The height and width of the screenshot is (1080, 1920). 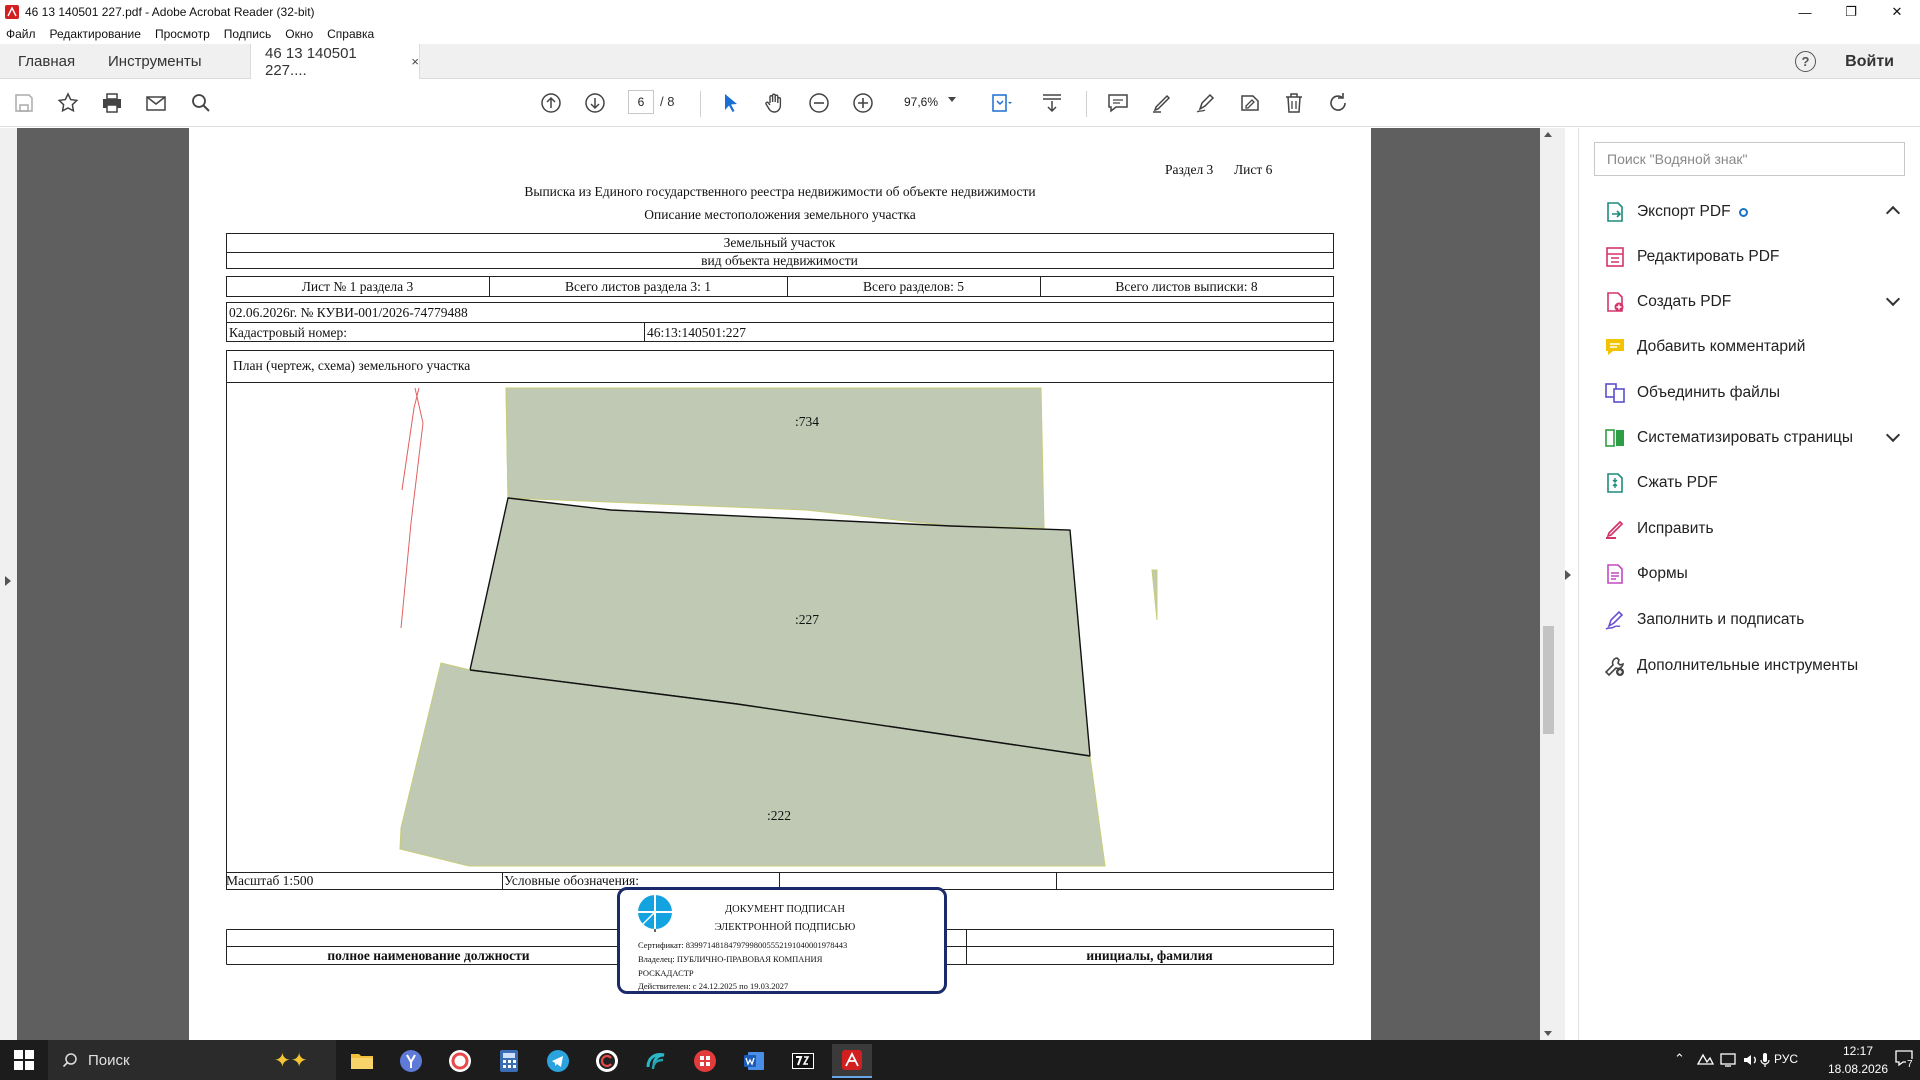 I want to click on zoom-level-select: 97,6%, so click(x=932, y=102).